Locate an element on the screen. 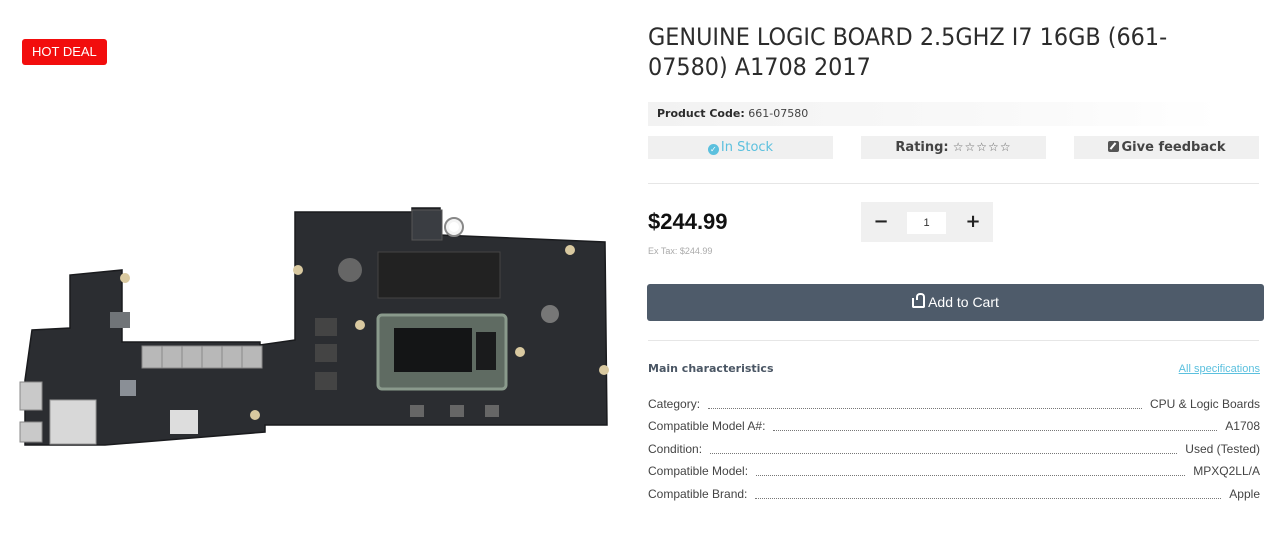 Image resolution: width=1269 pixels, height=551 pixels. spec-value: Used (Tested) is located at coordinates (1222, 448).